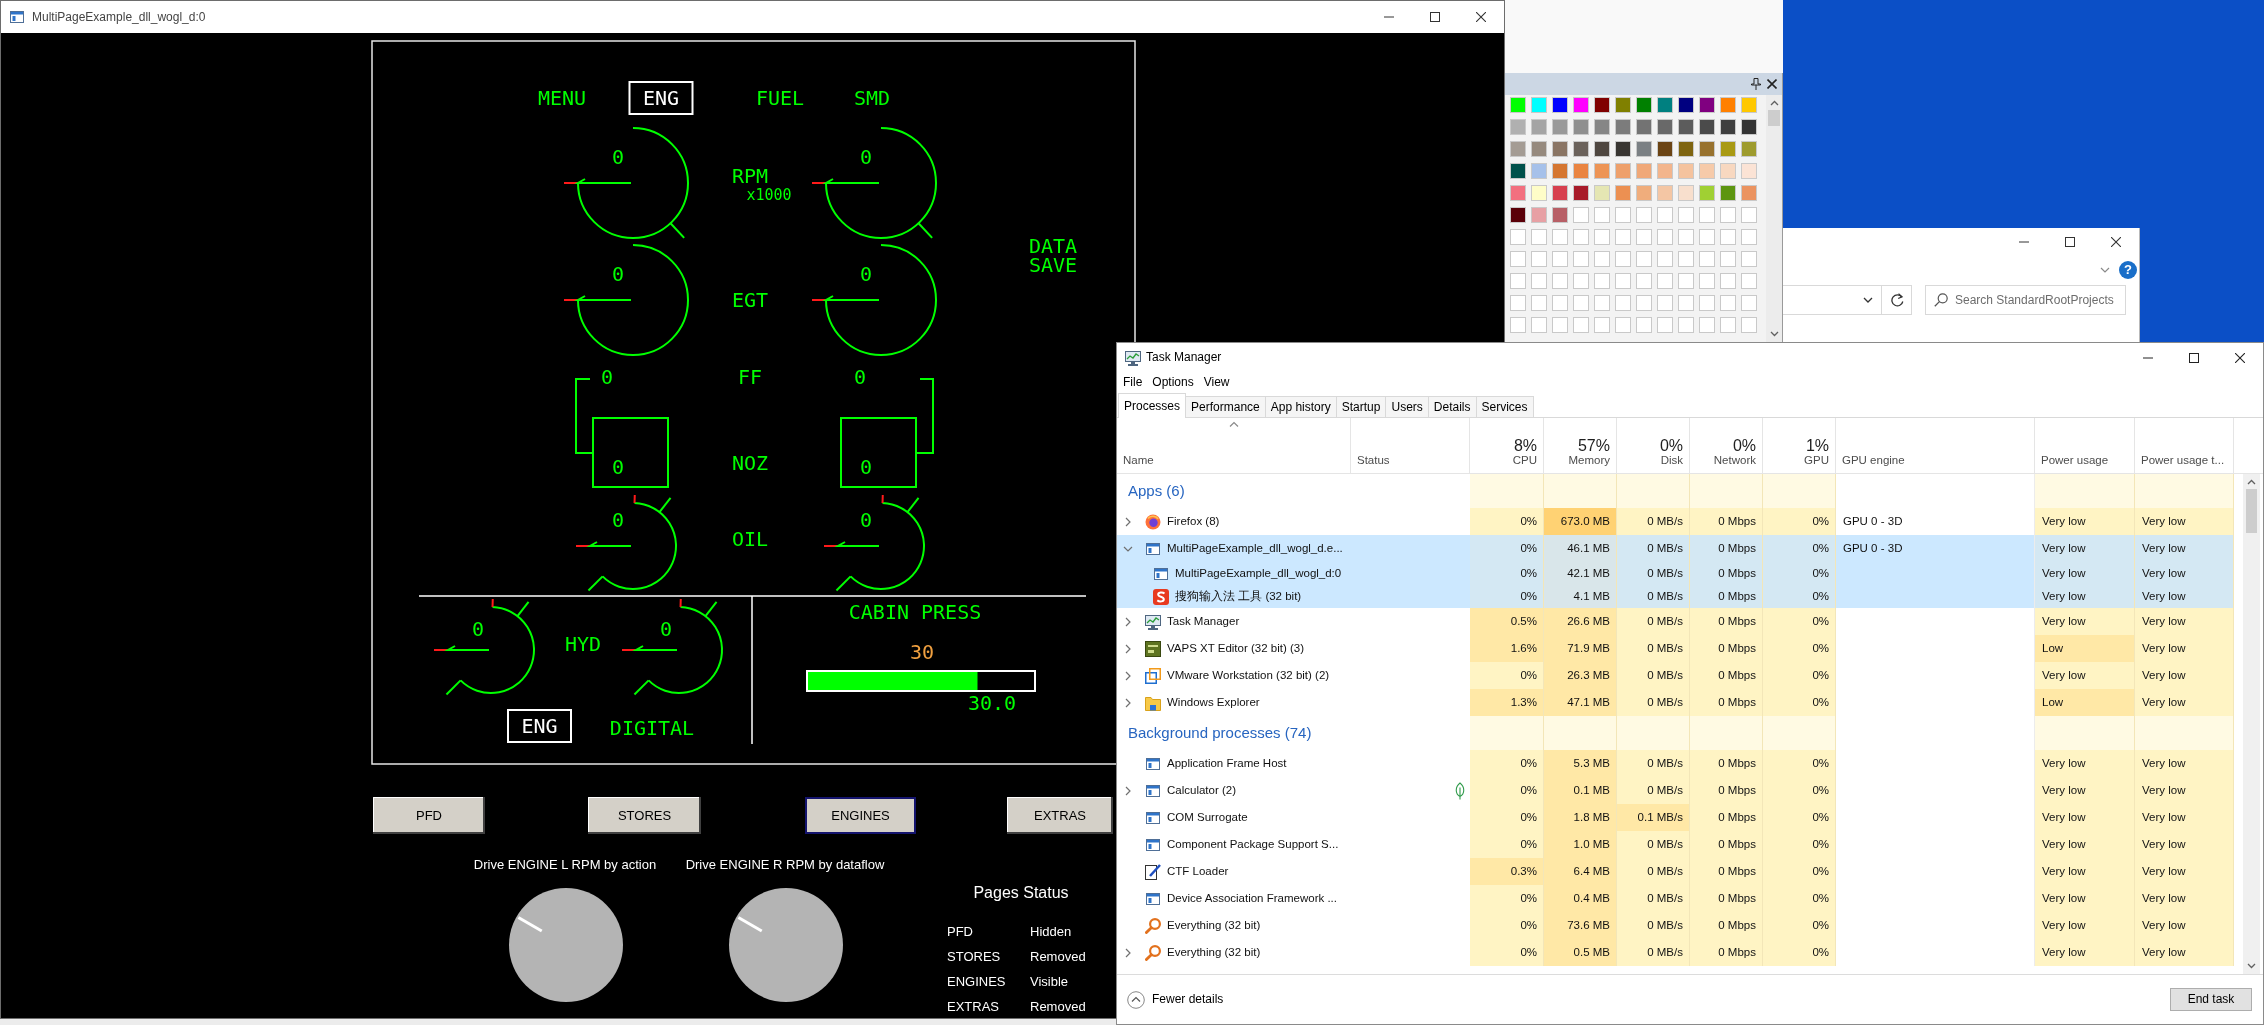  I want to click on process-row: Calculator (2) 0% 0.1 MB 0 MB/s 0 Mbps 0% Very low Very low, so click(1675, 790).